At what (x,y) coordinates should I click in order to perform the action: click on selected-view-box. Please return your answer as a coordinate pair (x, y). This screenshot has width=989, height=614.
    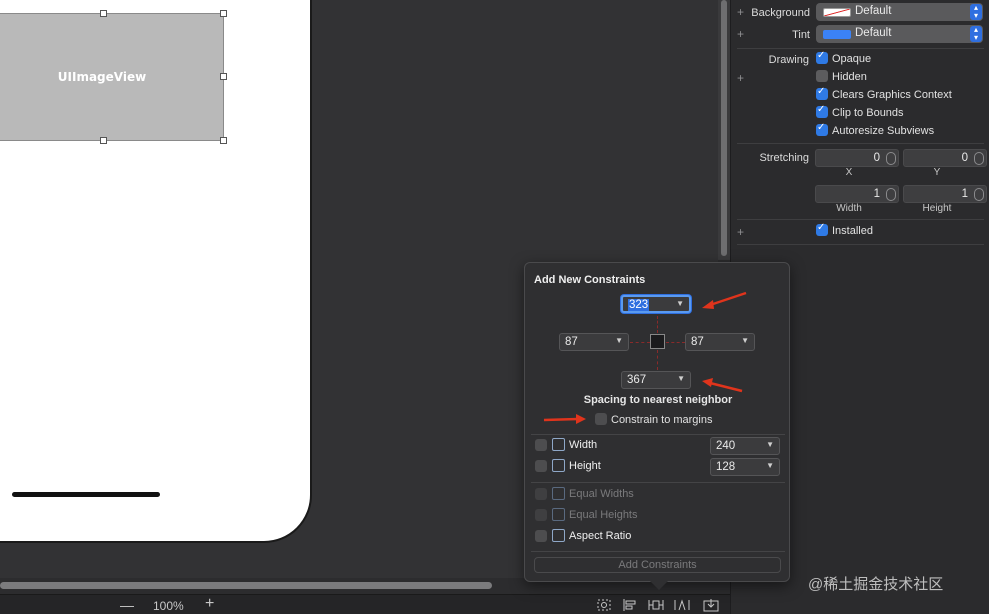
    Looking at the image, I should click on (657, 341).